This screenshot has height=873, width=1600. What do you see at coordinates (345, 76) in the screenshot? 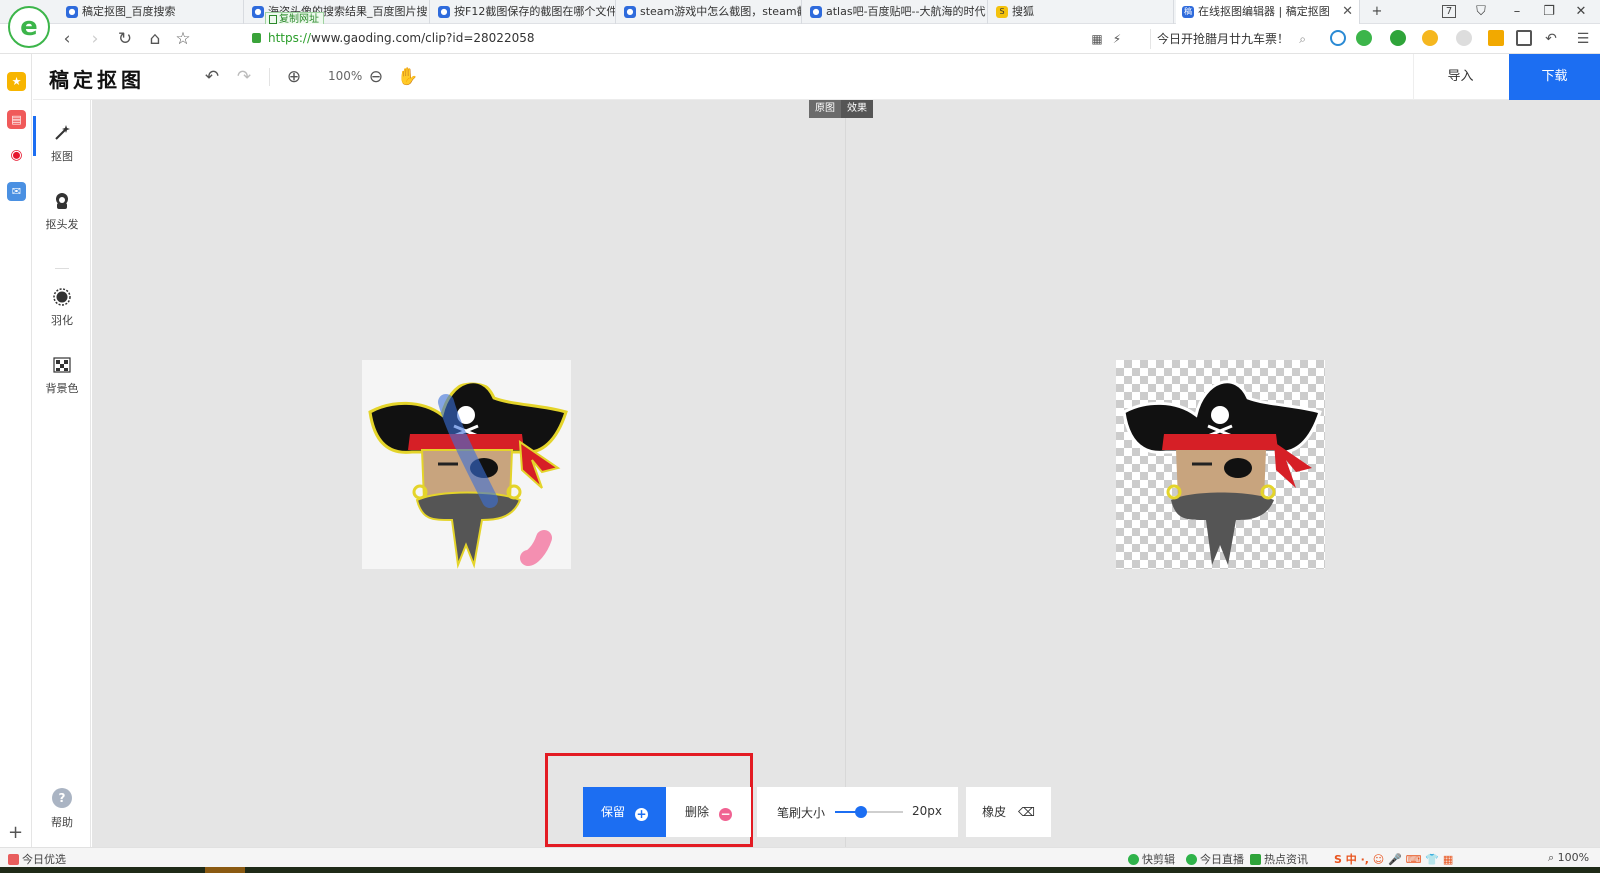
I see `zoom-level: 100%` at bounding box center [345, 76].